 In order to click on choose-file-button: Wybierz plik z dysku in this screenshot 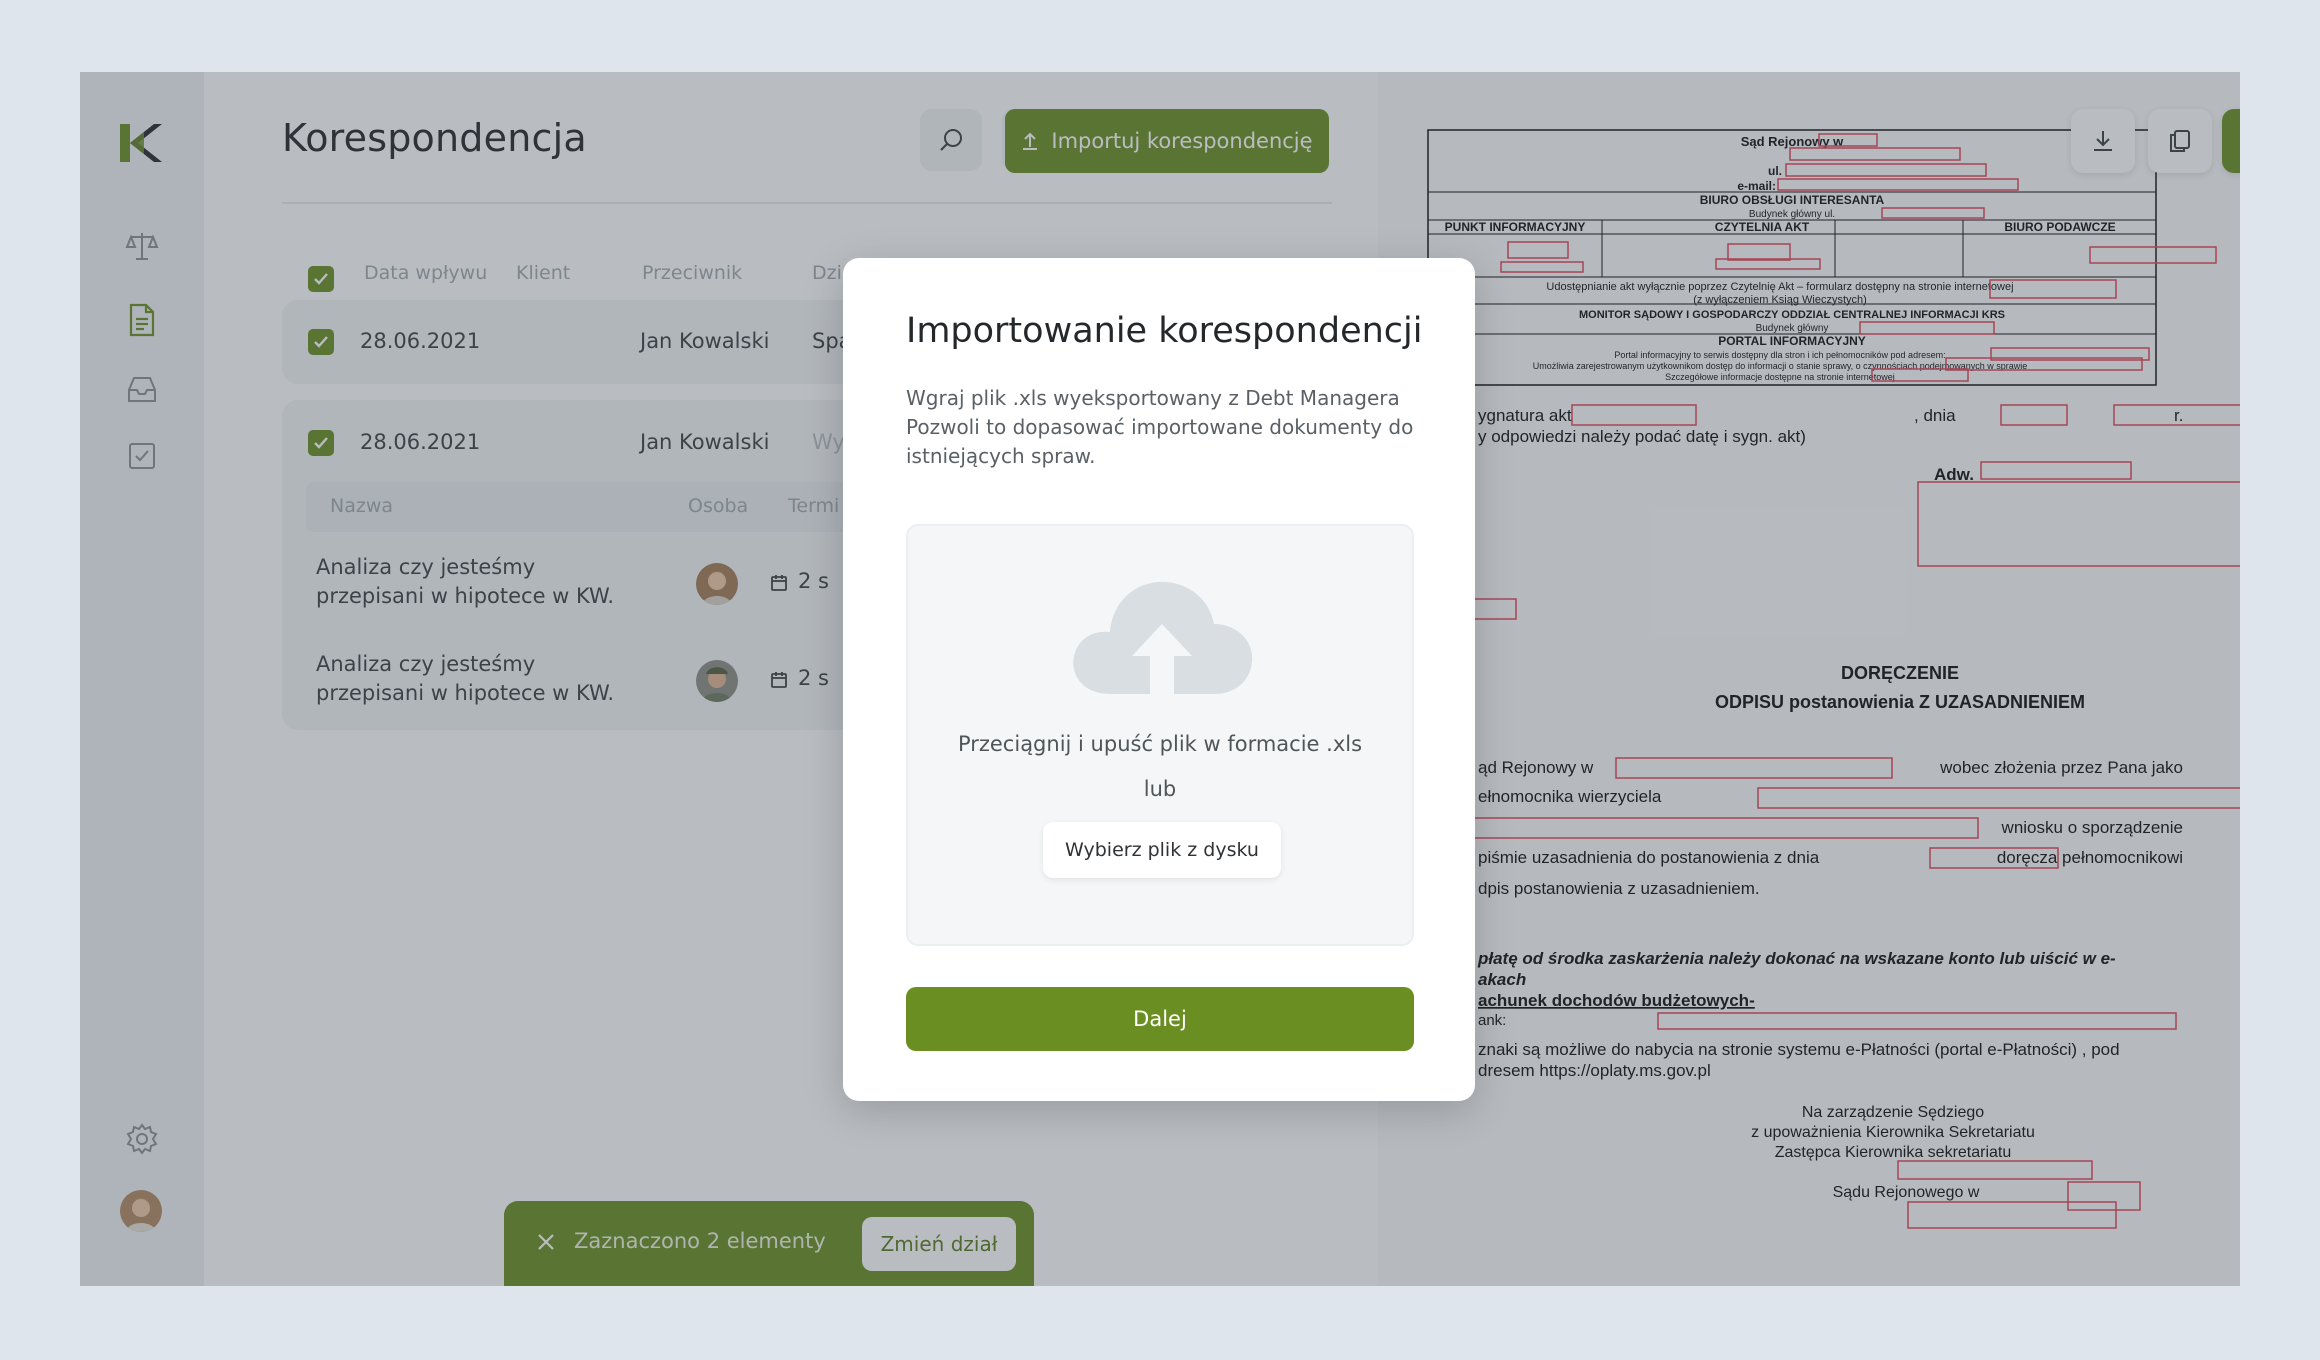, I will do `click(1162, 850)`.